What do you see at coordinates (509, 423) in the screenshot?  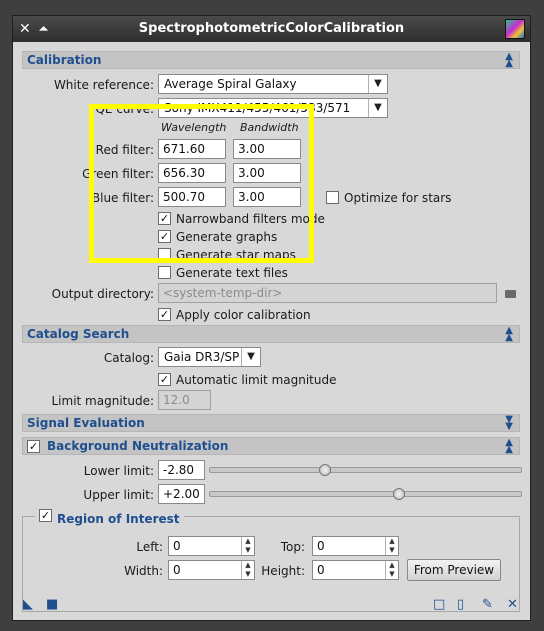 I see `expand-icon: ▼ ▼` at bounding box center [509, 423].